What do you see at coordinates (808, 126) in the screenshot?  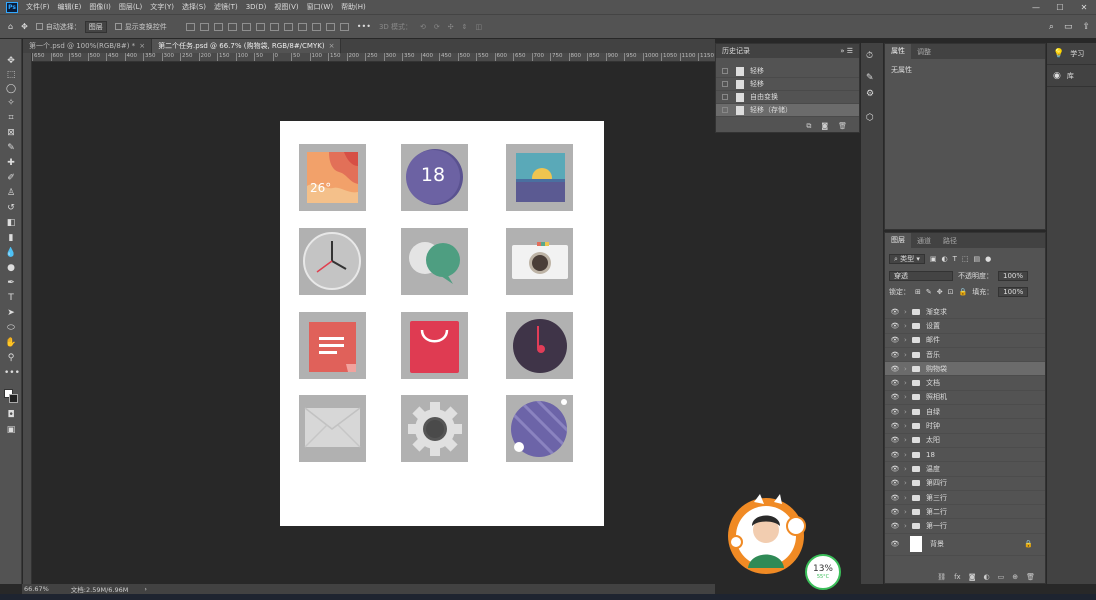 I see `new-document-from-state-icon: ⧉` at bounding box center [808, 126].